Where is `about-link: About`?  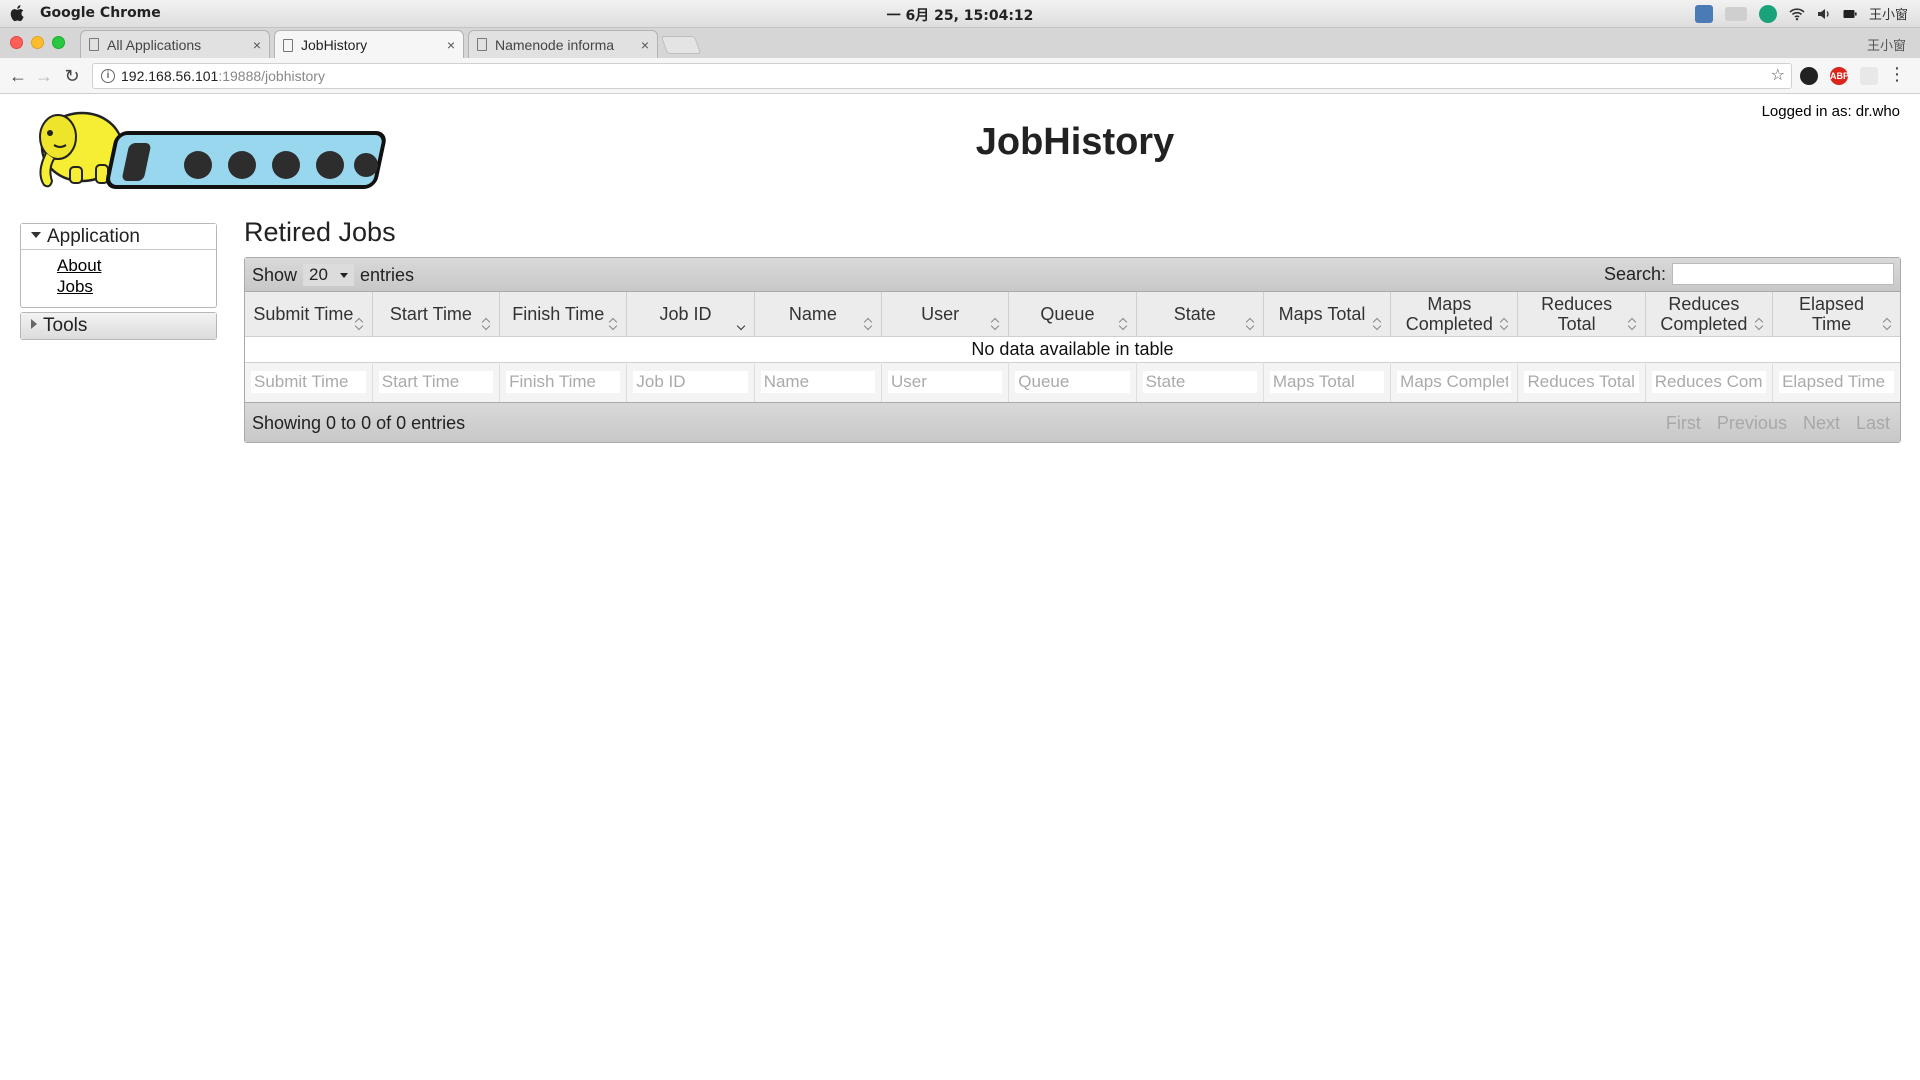 about-link: About is located at coordinates (136, 265).